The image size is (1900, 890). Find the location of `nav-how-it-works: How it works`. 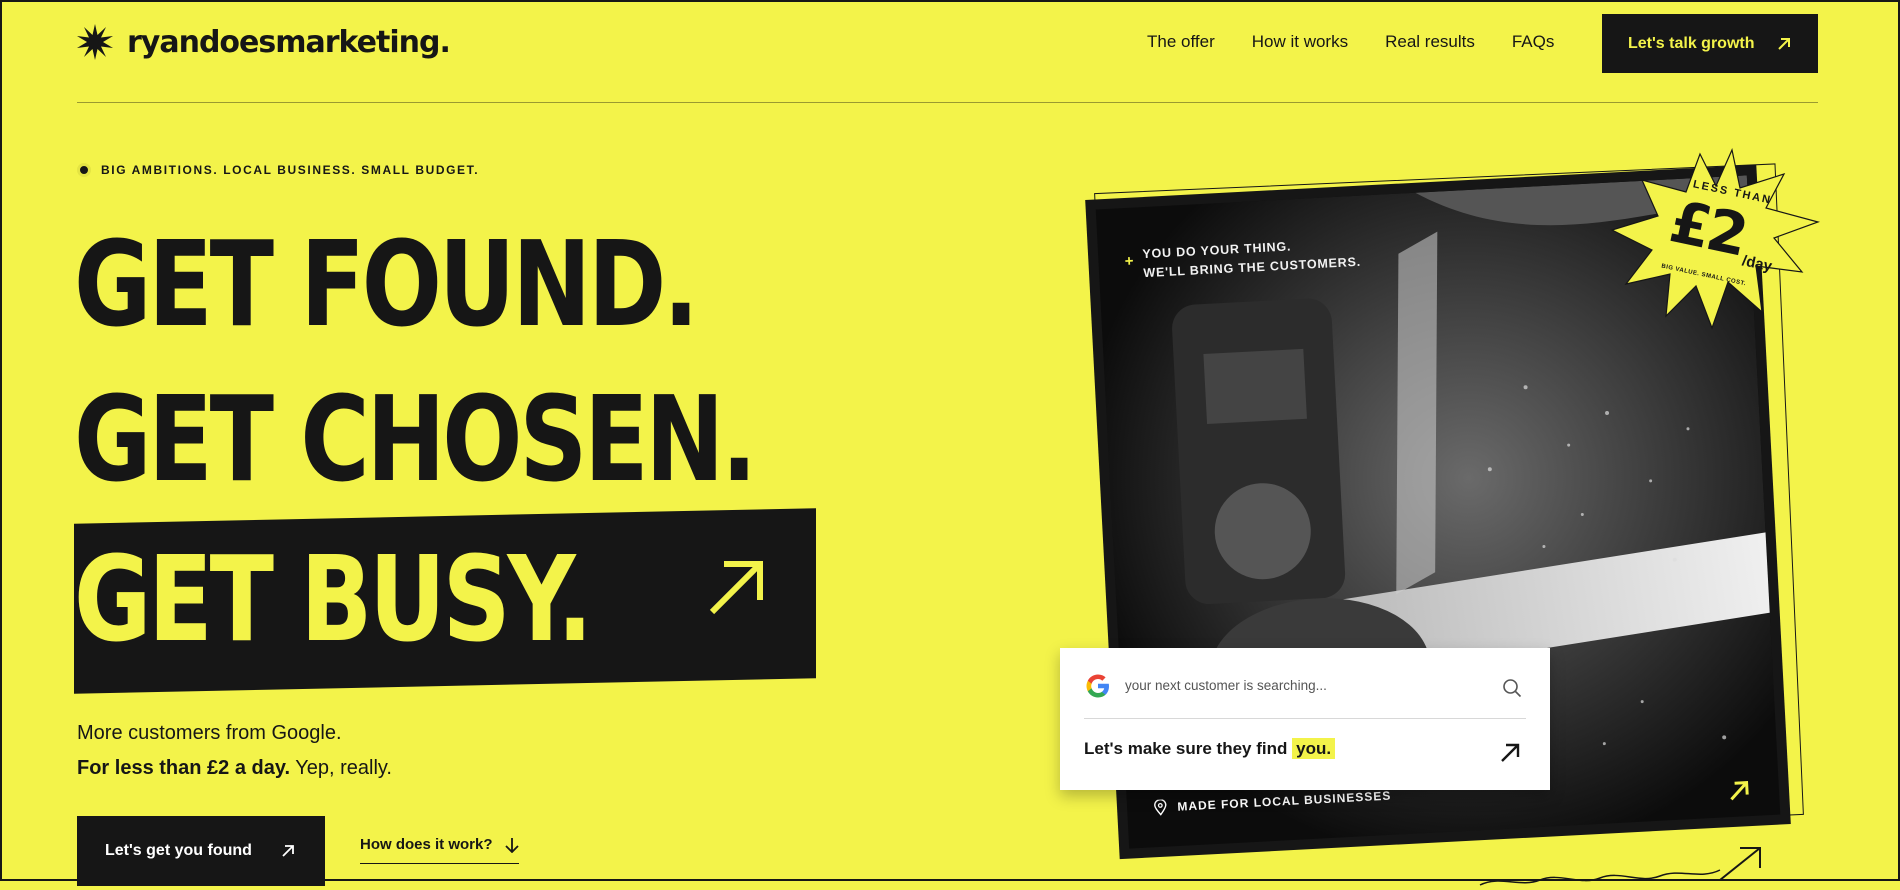

nav-how-it-works: How it works is located at coordinates (1300, 42).